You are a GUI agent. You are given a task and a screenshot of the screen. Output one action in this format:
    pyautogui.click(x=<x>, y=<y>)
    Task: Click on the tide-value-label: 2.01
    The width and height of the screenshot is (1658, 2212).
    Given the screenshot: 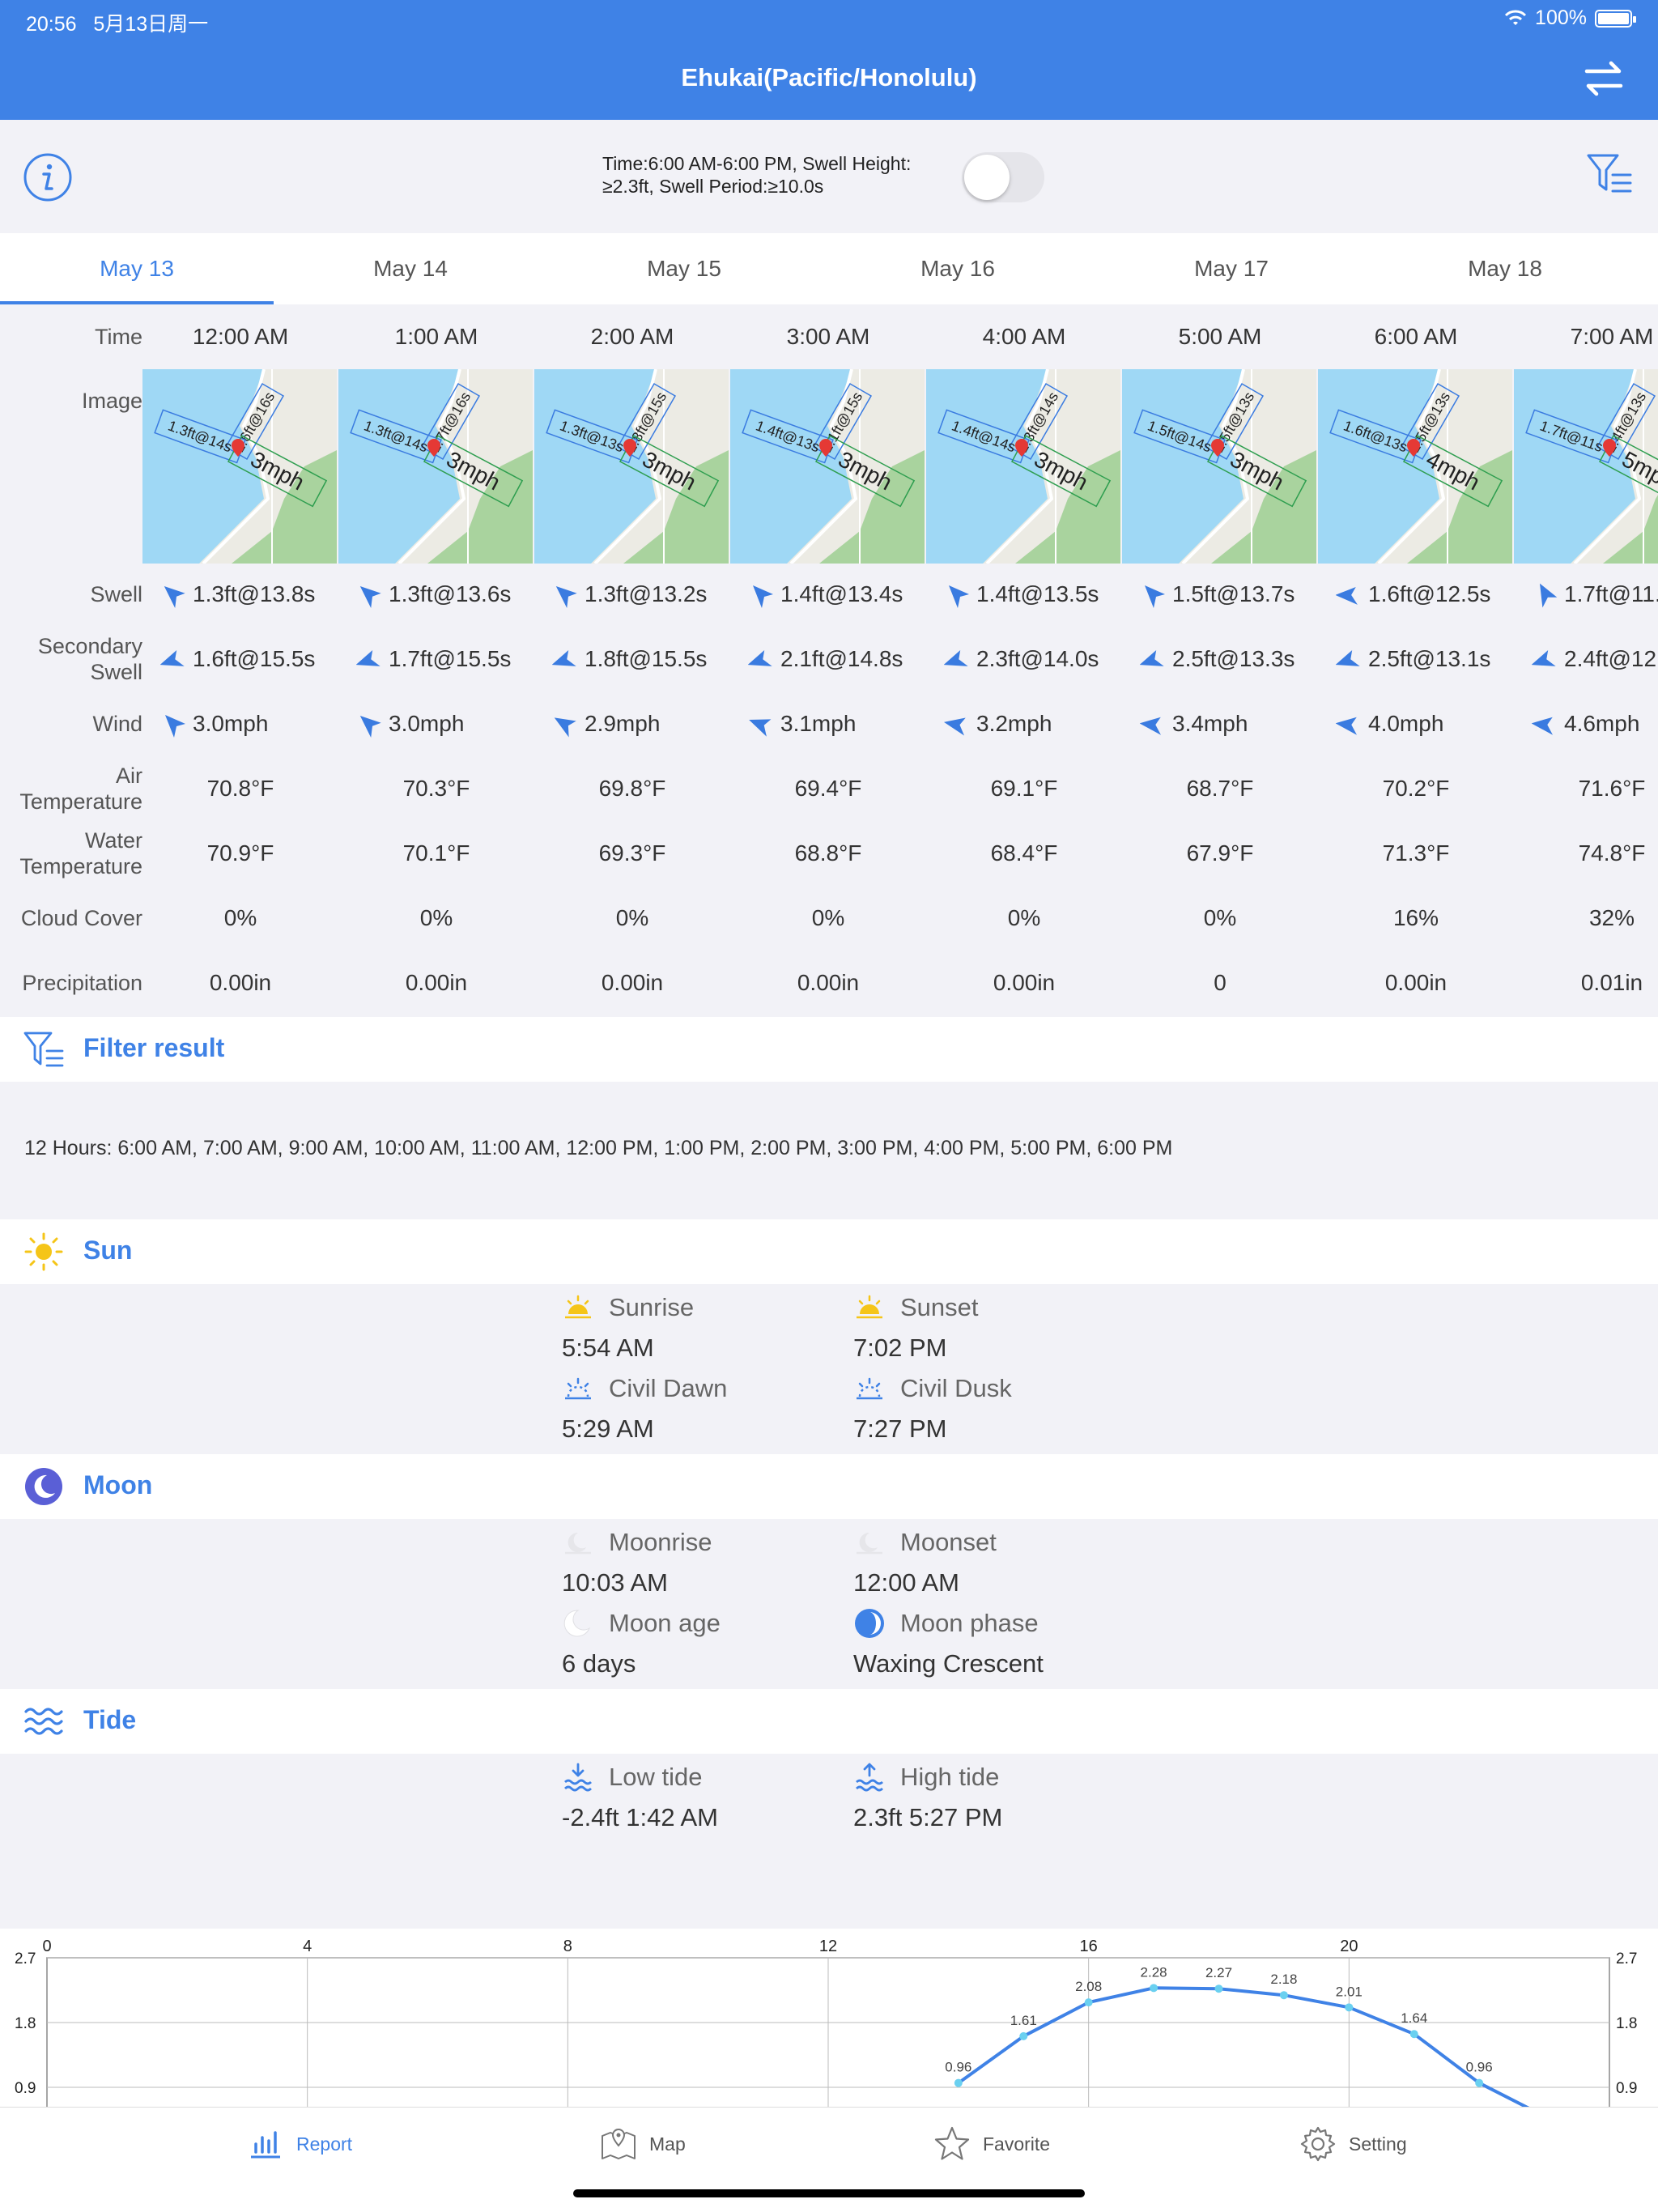 What is the action you would take?
    pyautogui.click(x=1349, y=1992)
    